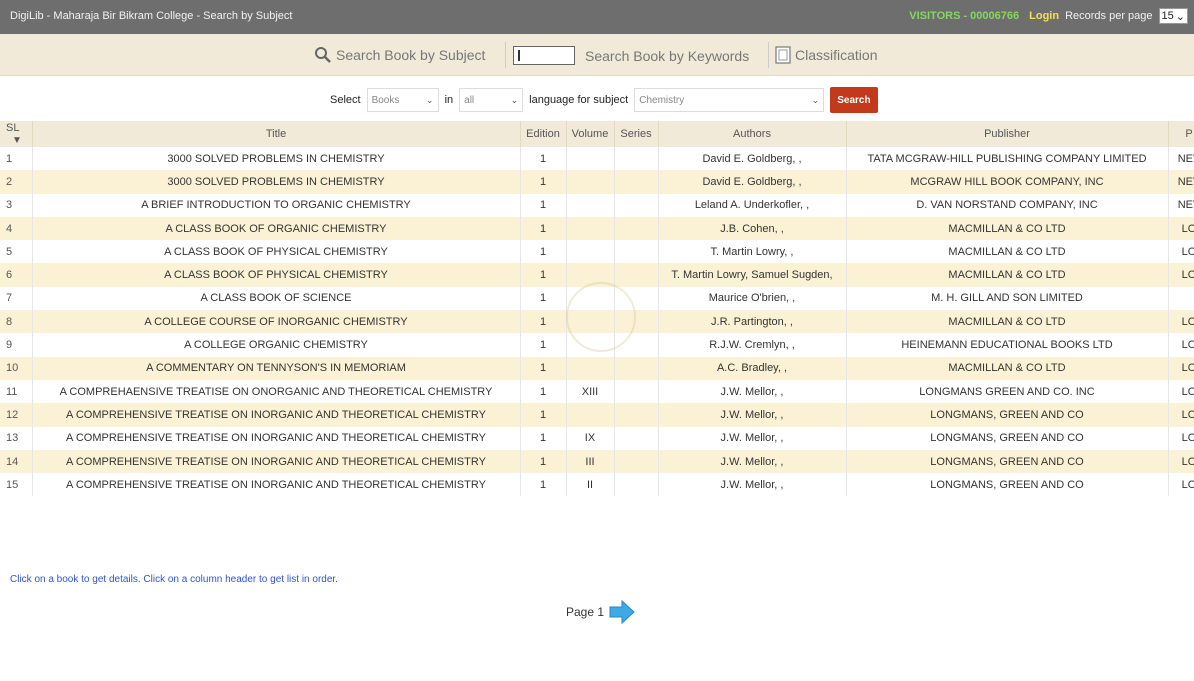 This screenshot has width=1194, height=681. Describe the element at coordinates (1173, 16) in the screenshot. I see `records-per-page-select: 15 ⌄` at that location.